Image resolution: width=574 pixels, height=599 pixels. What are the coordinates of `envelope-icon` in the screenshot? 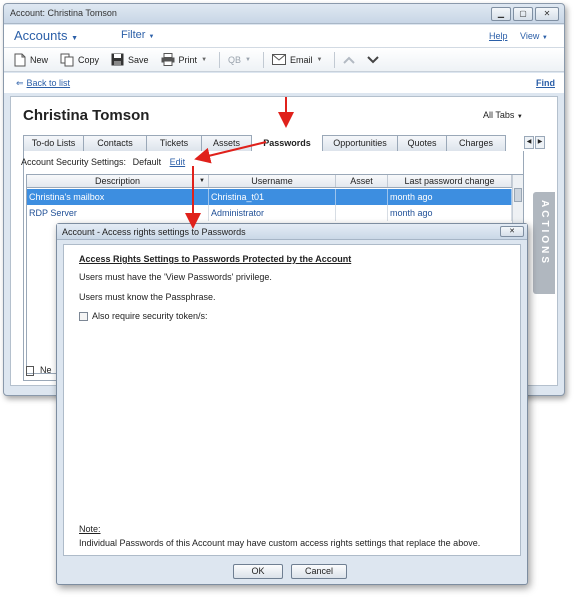 It's located at (278, 59).